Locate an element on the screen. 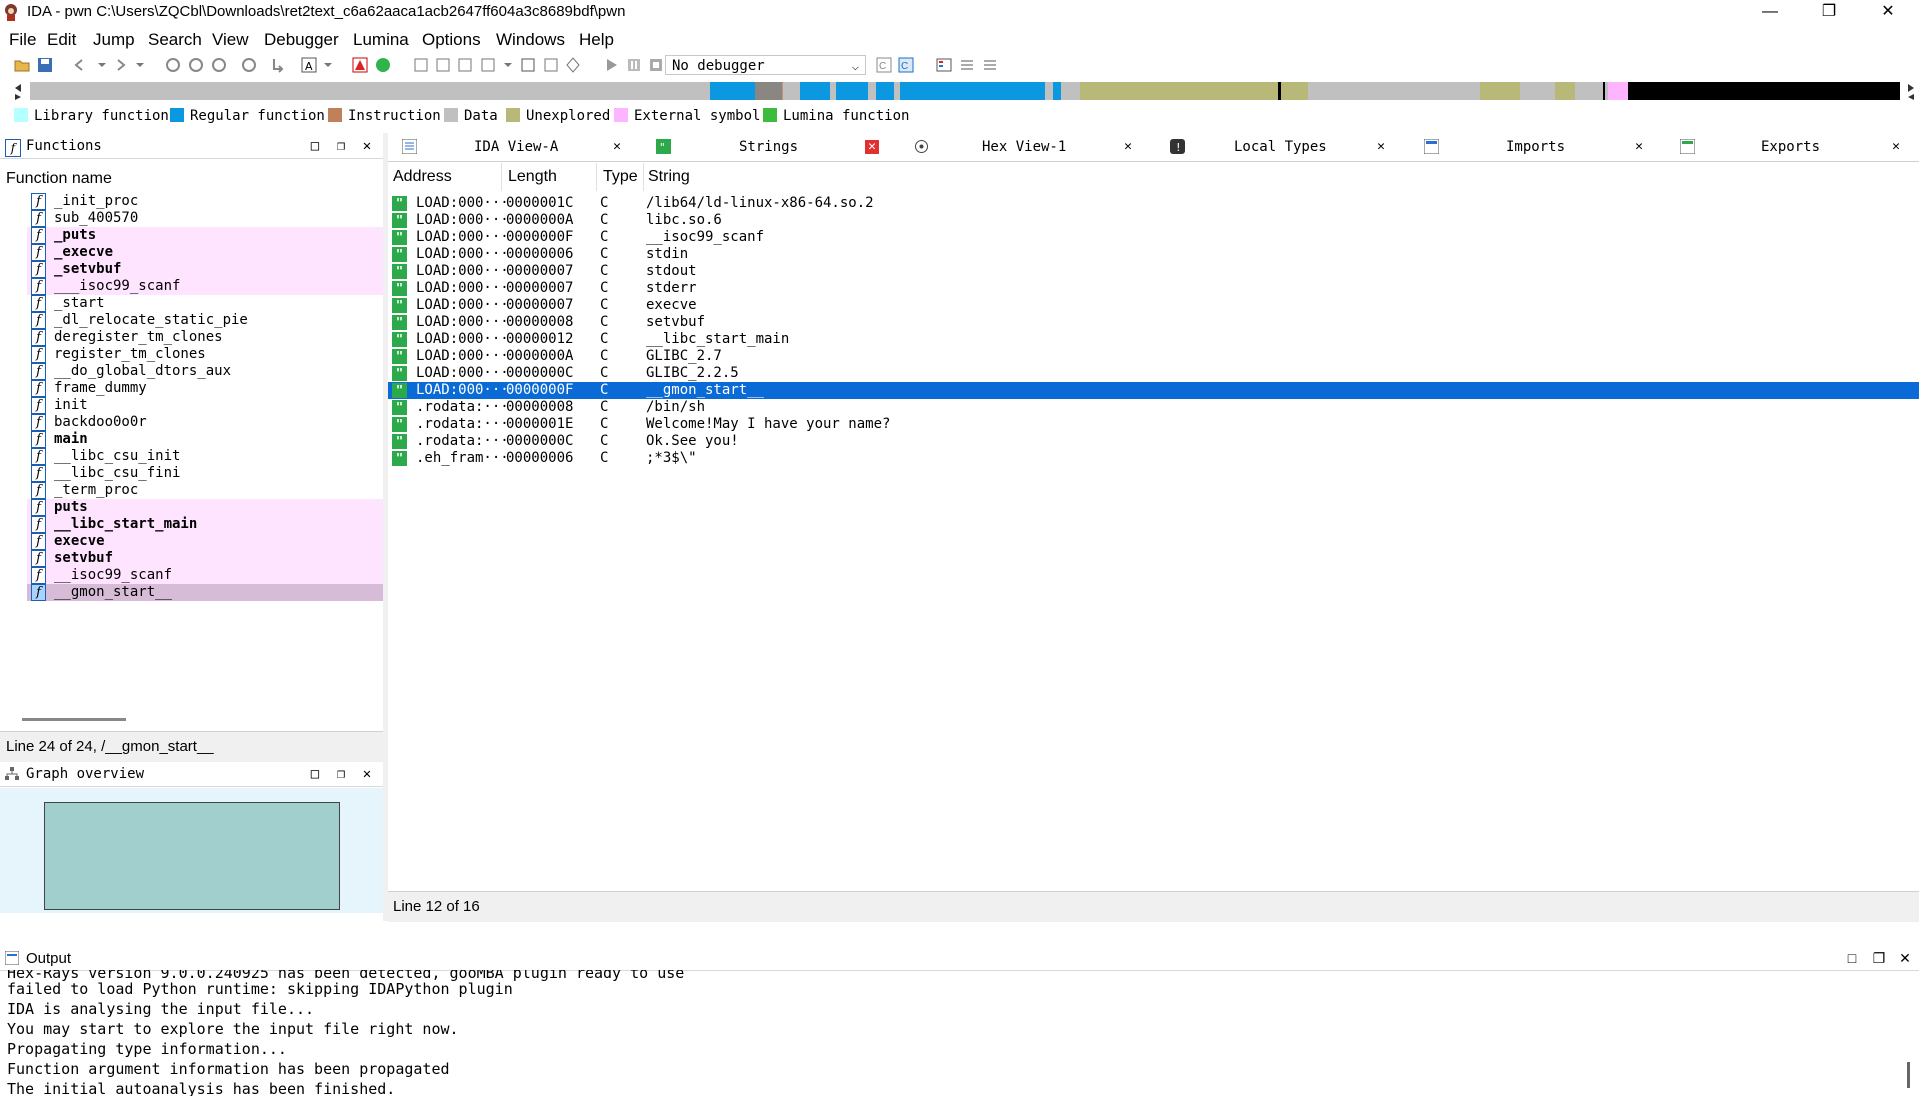  function-row: f _setvbuf is located at coordinates (205, 269).